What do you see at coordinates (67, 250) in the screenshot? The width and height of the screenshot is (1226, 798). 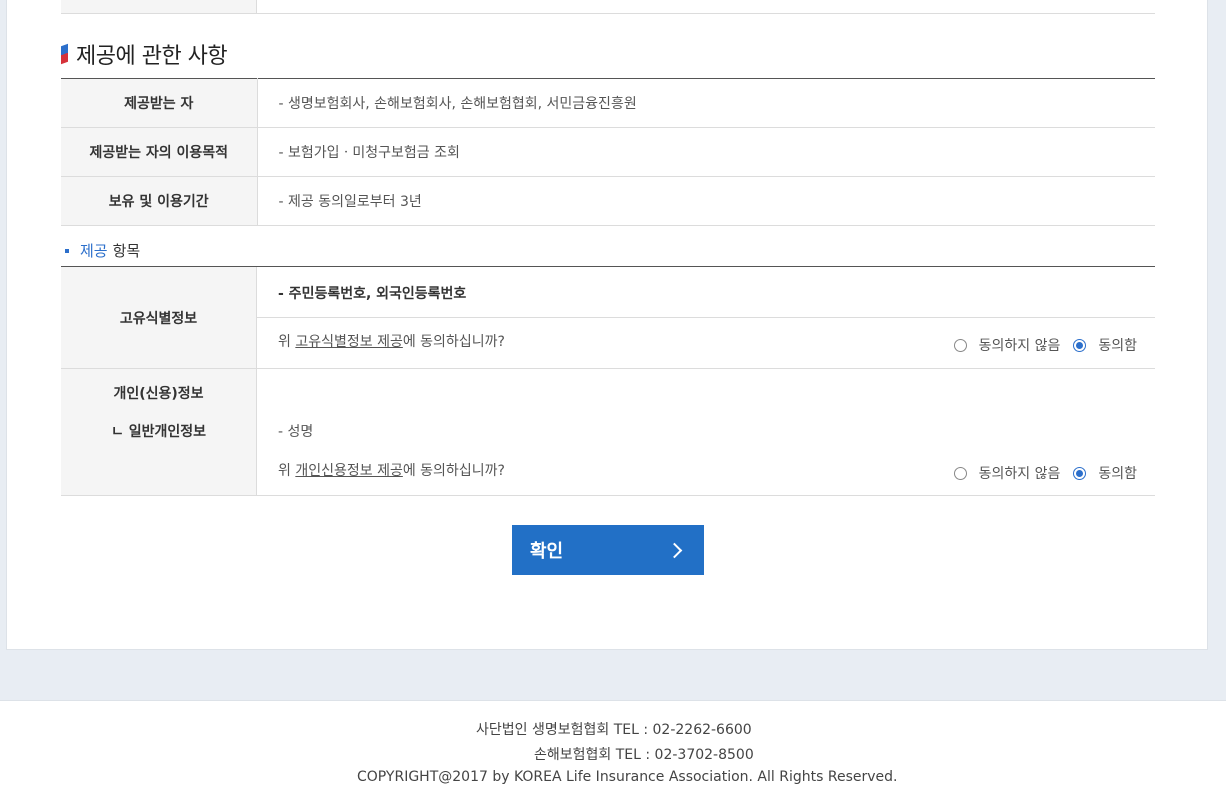 I see `bullet-square-icon` at bounding box center [67, 250].